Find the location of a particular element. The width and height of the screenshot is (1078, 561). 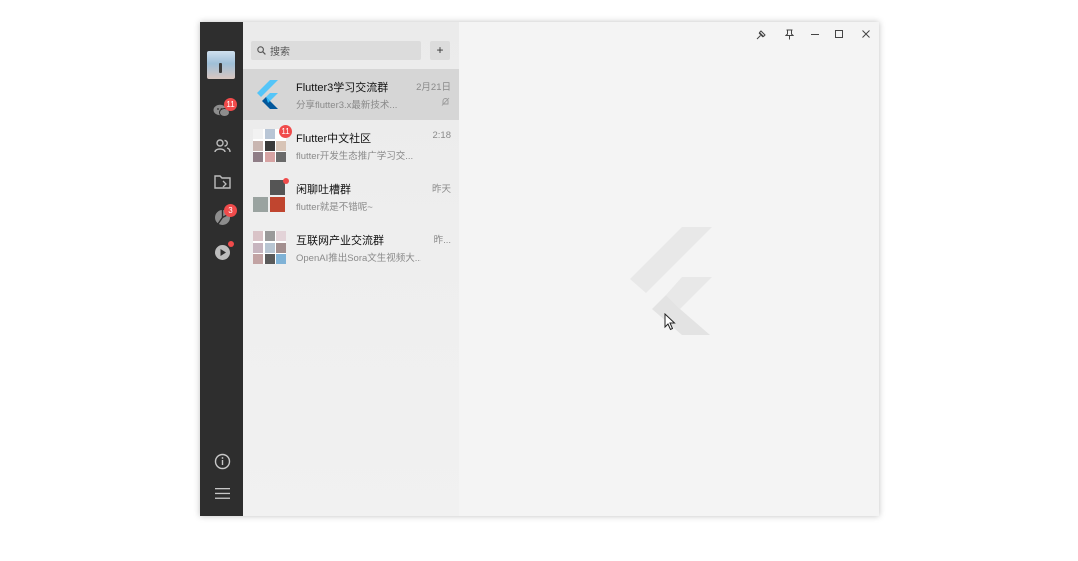

chat-last-message: flutter就是不错呢~ is located at coordinates (334, 207).